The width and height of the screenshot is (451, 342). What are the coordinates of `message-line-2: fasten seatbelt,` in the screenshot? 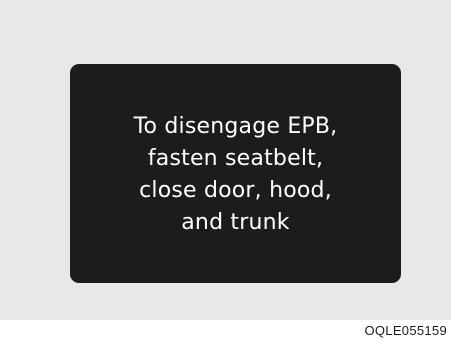 It's located at (235, 158).